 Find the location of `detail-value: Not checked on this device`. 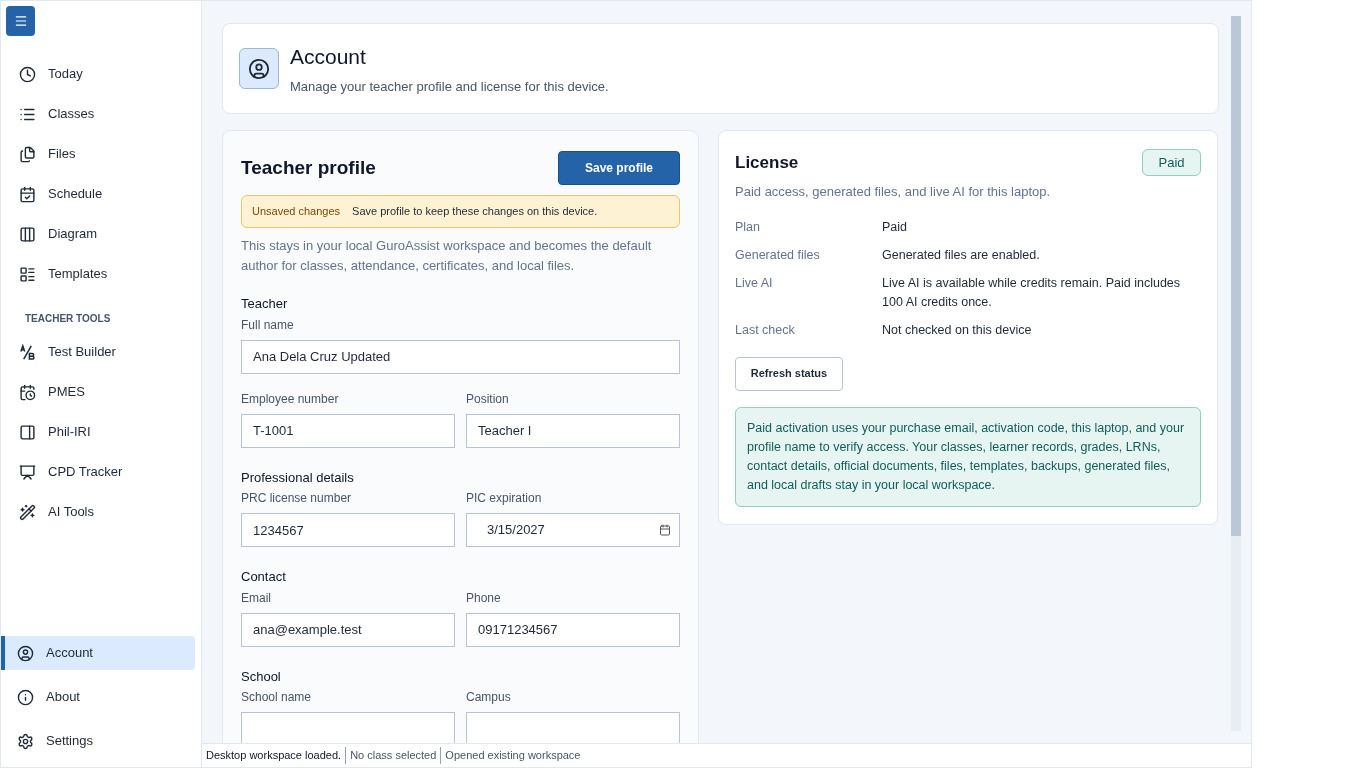

detail-value: Not checked on this device is located at coordinates (957, 330).